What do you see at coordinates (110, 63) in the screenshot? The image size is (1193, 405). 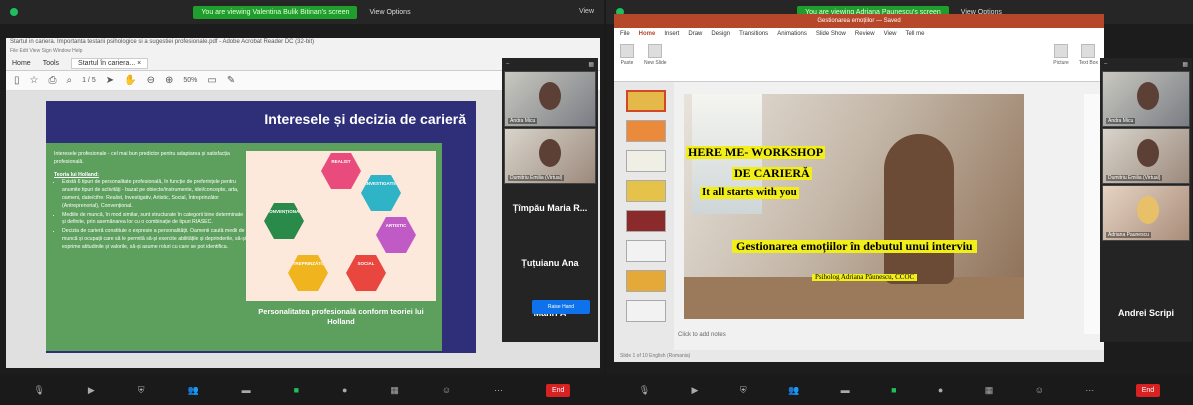 I see `tab-document: Startul în cariera... ×` at bounding box center [110, 63].